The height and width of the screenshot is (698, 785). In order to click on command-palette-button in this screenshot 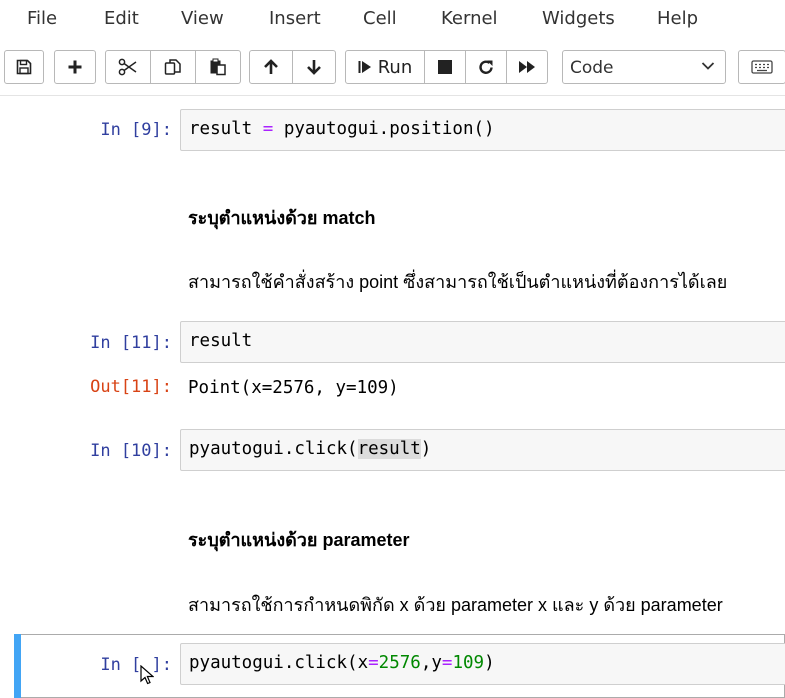, I will do `click(761, 67)`.